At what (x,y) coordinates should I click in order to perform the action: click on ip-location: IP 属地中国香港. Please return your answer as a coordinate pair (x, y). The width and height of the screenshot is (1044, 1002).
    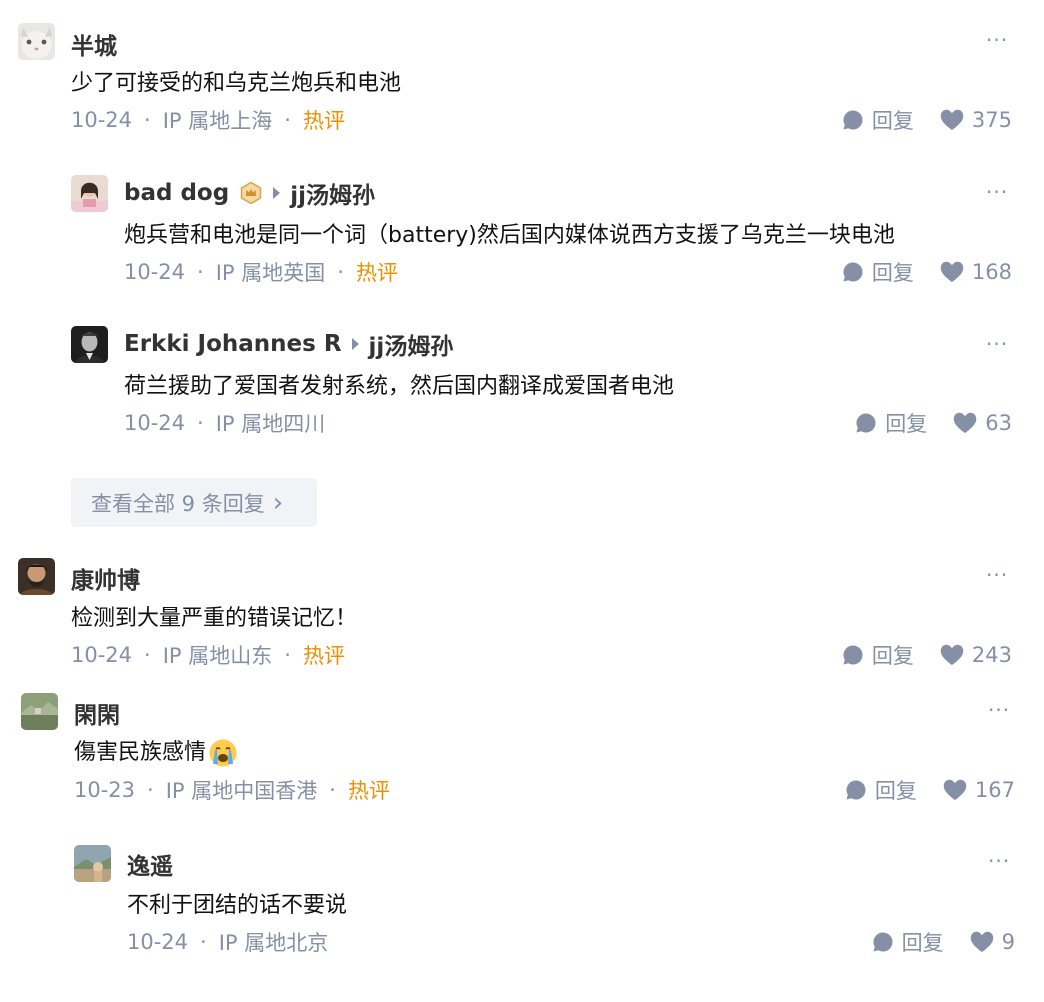
    Looking at the image, I should click on (241, 791).